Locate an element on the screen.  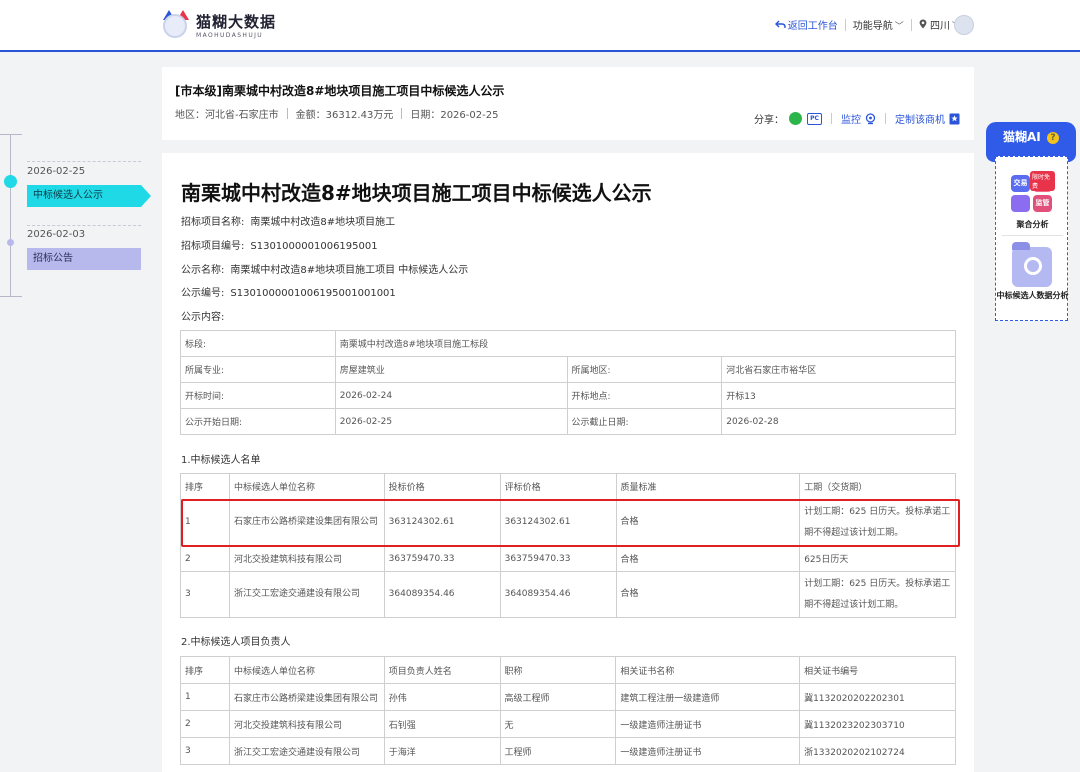
back-to-workbench-link: 返回工作台 is located at coordinates (806, 24).